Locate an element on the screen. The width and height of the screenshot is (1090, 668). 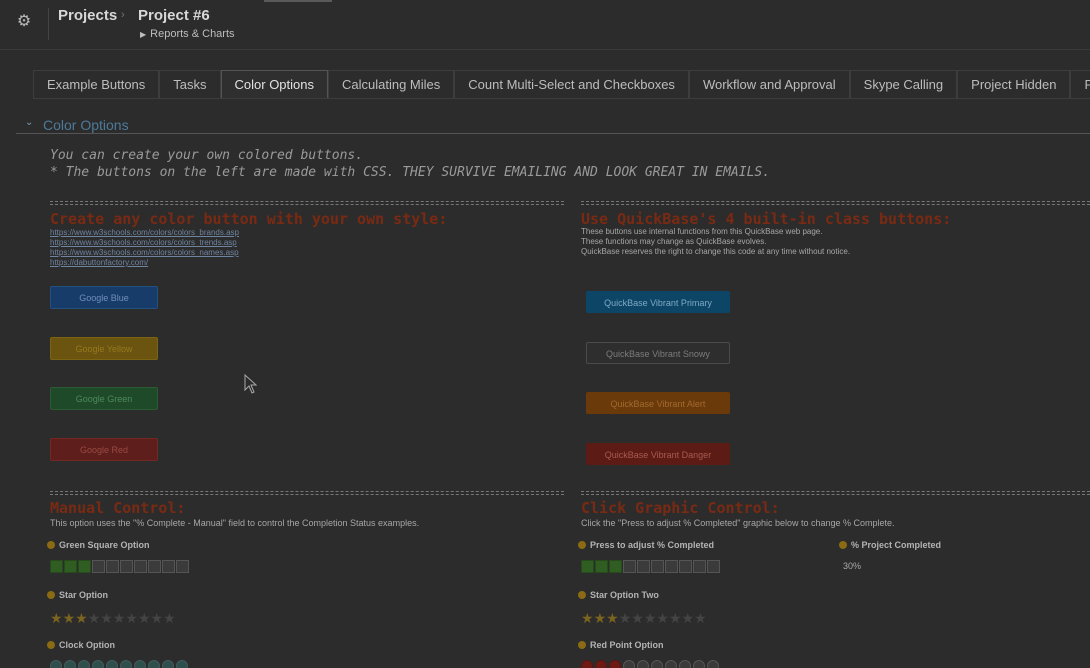
tab-project-hidden: Project Hidden is located at coordinates (1014, 84).